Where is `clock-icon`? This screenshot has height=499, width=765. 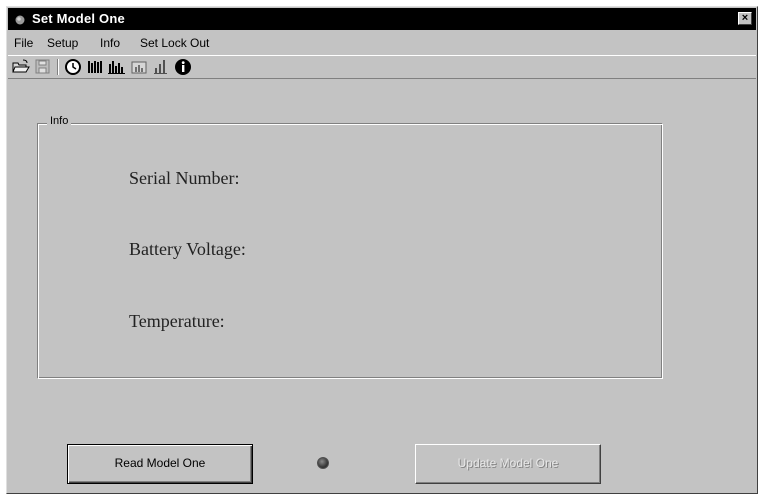 clock-icon is located at coordinates (73, 67).